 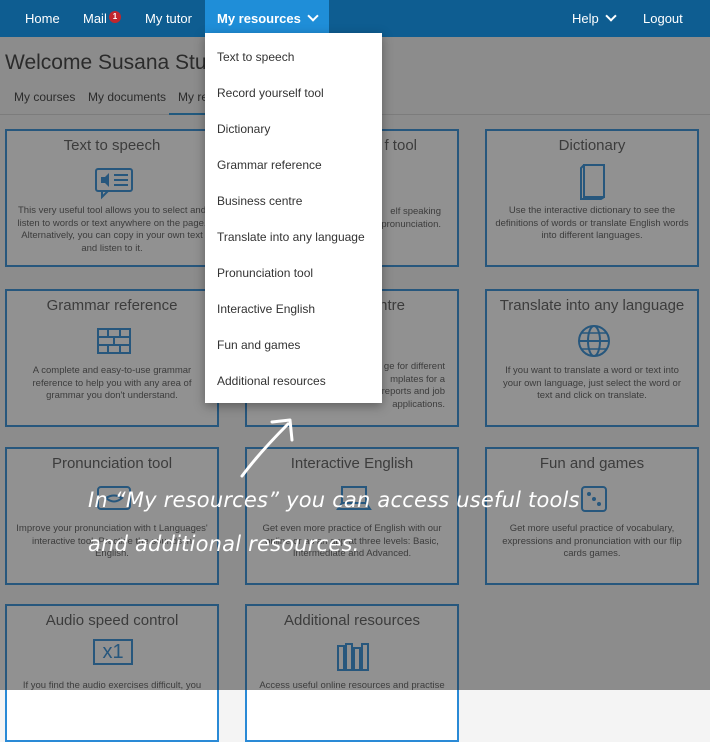 I want to click on nav-help: Help, so click(x=594, y=18).